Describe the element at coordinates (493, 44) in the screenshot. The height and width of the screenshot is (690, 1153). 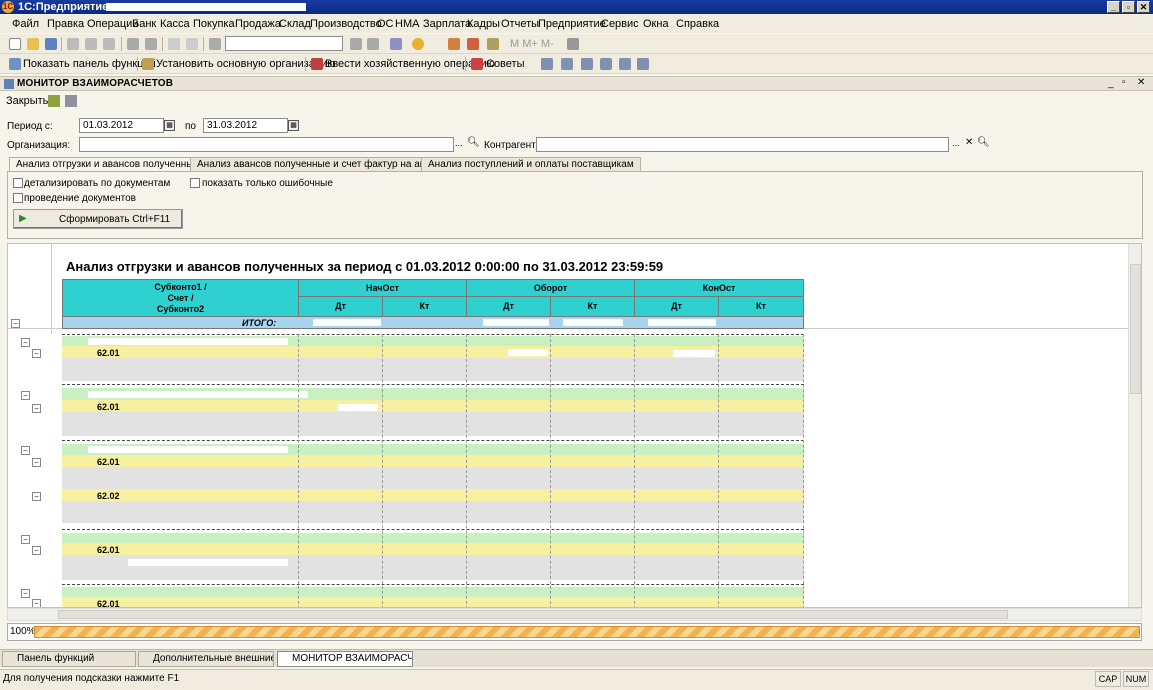
I see `clipboard-icon` at that location.